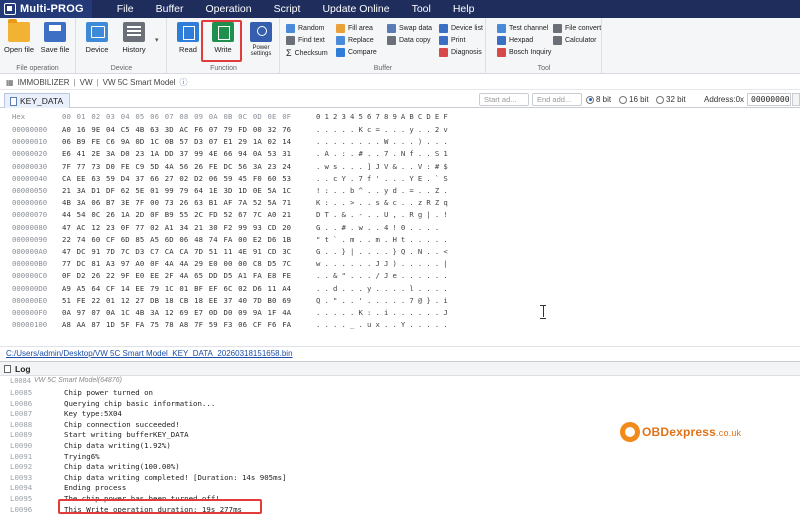 The image size is (800, 514). Describe the element at coordinates (355, 9) in the screenshot. I see `menu-update-online: Update Online` at that location.